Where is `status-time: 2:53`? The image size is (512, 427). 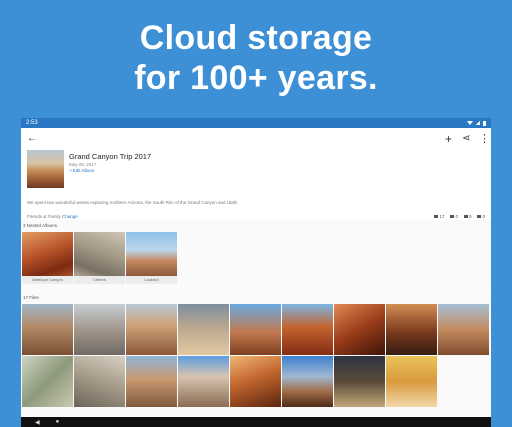 status-time: 2:53 is located at coordinates (32, 123).